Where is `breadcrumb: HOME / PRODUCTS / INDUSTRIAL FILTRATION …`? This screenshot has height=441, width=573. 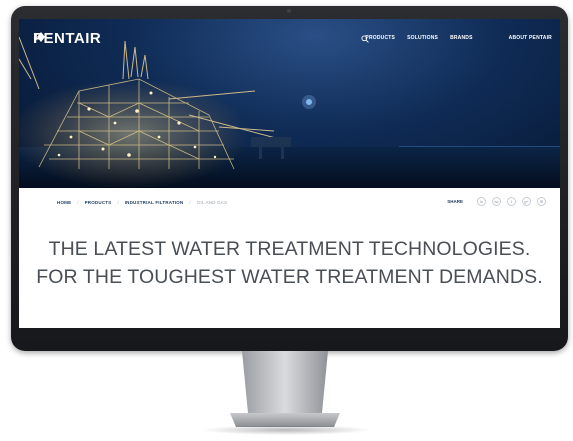
breadcrumb: HOME / PRODUCTS / INDUSTRIAL FILTRATION … is located at coordinates (142, 202).